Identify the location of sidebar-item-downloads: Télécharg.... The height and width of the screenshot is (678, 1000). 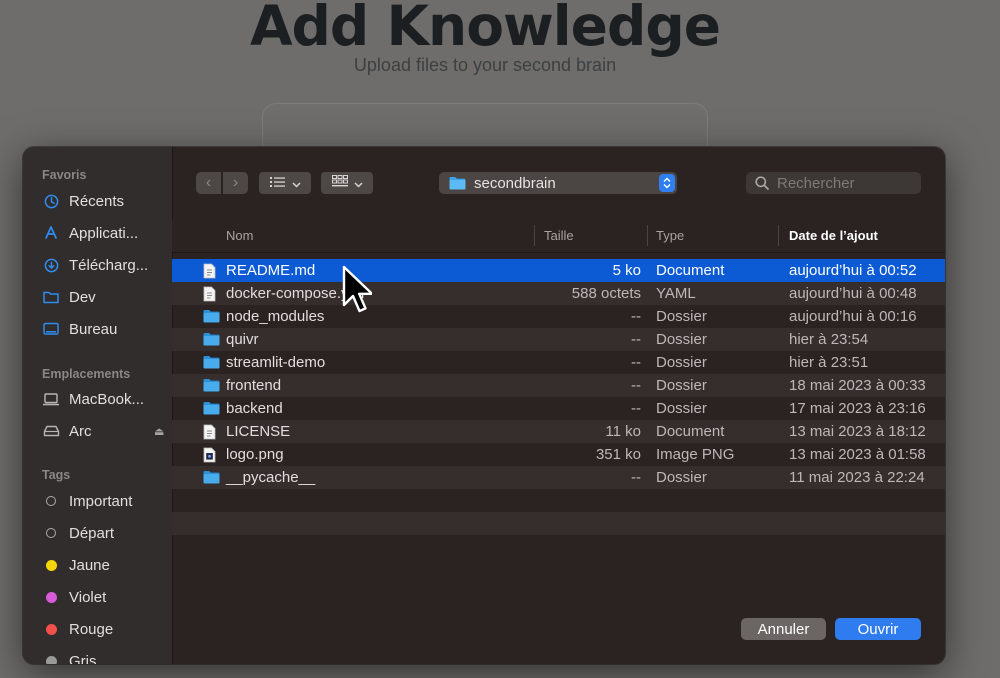
(105, 265).